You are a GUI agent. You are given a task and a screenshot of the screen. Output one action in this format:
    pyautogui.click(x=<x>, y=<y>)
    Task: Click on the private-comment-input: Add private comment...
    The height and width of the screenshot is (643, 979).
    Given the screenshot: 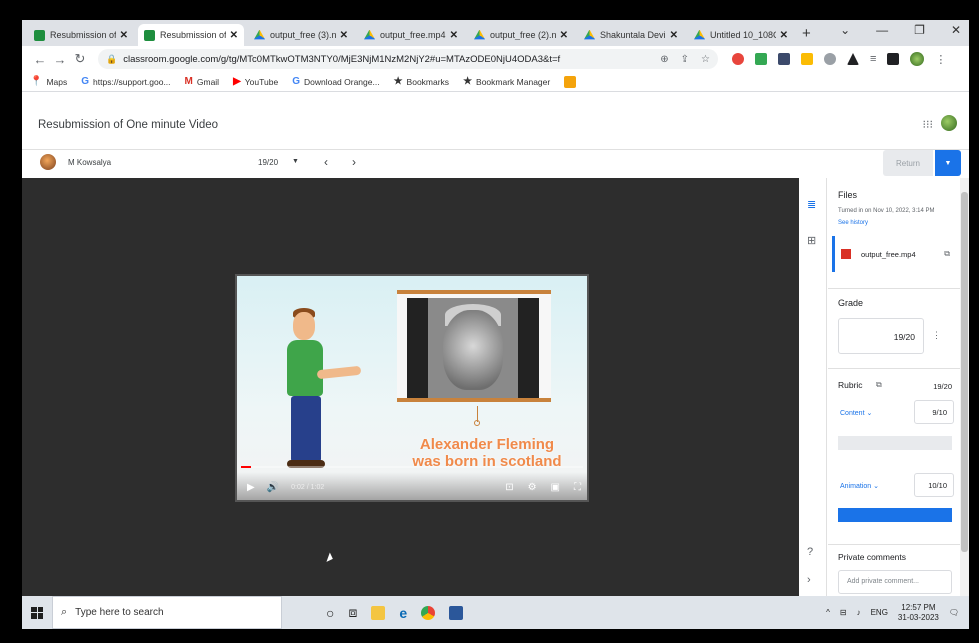 What is the action you would take?
    pyautogui.click(x=895, y=582)
    